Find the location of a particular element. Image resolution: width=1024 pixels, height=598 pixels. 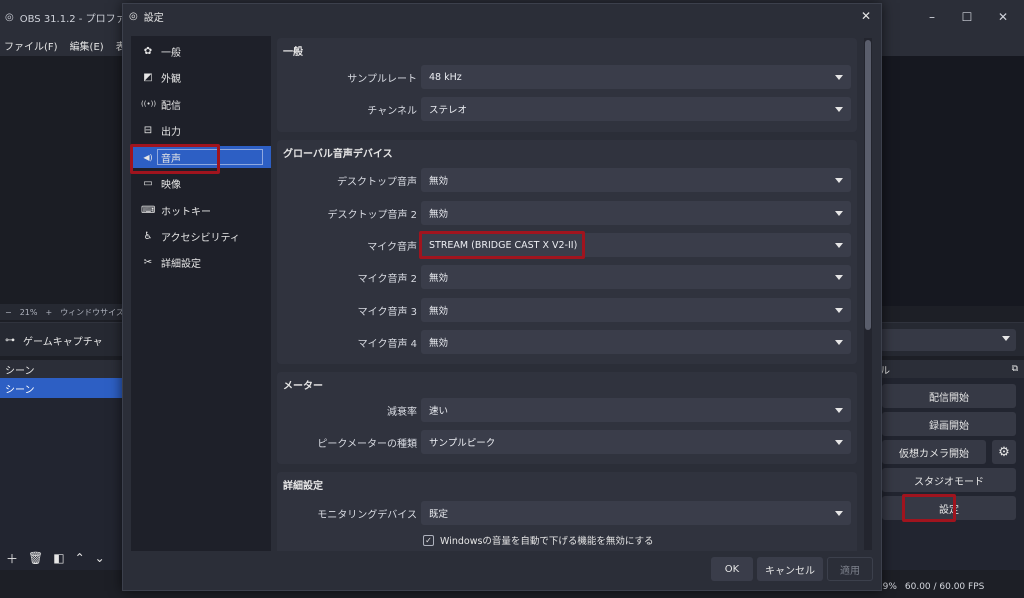

sidebar-item-label: 外観 is located at coordinates (171, 79).